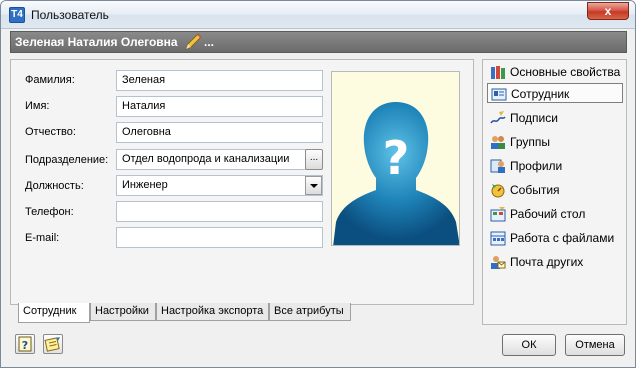 The width and height of the screenshot is (636, 368). I want to click on lastname-label: Фамилия:, so click(50, 80).